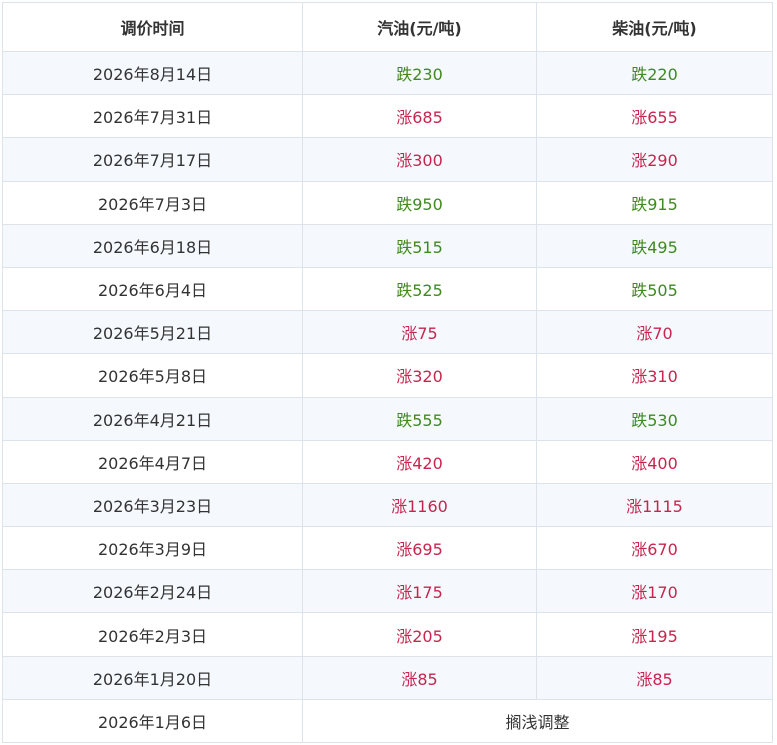 The image size is (777, 745). What do you see at coordinates (152, 721) in the screenshot?
I see `cell-date: 2026年1月6日` at bounding box center [152, 721].